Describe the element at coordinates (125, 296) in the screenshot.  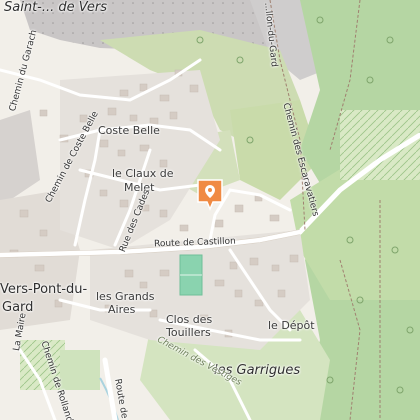
I see `hamlet-label-grands-line1: les Grands` at that location.